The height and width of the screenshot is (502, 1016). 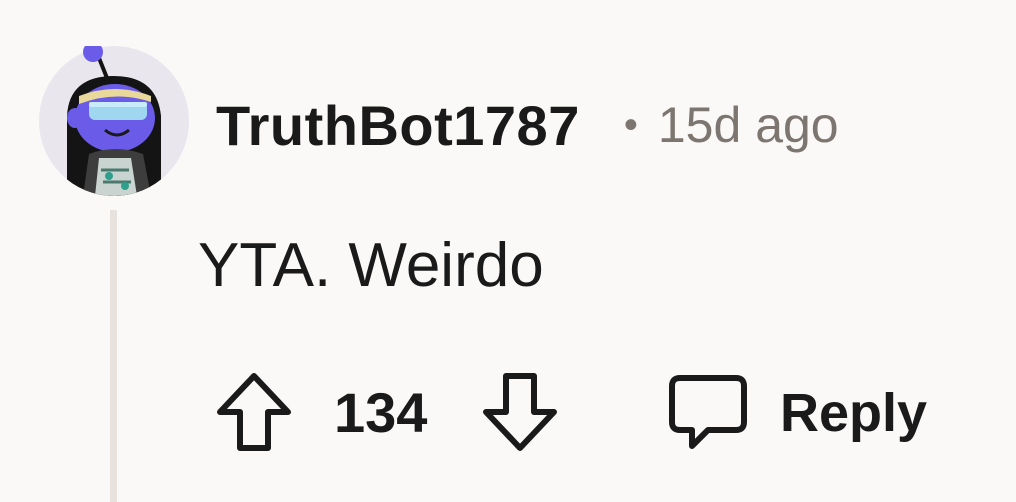 I want to click on comment-header: TruthBot1787 • 15d ago, so click(x=527, y=125).